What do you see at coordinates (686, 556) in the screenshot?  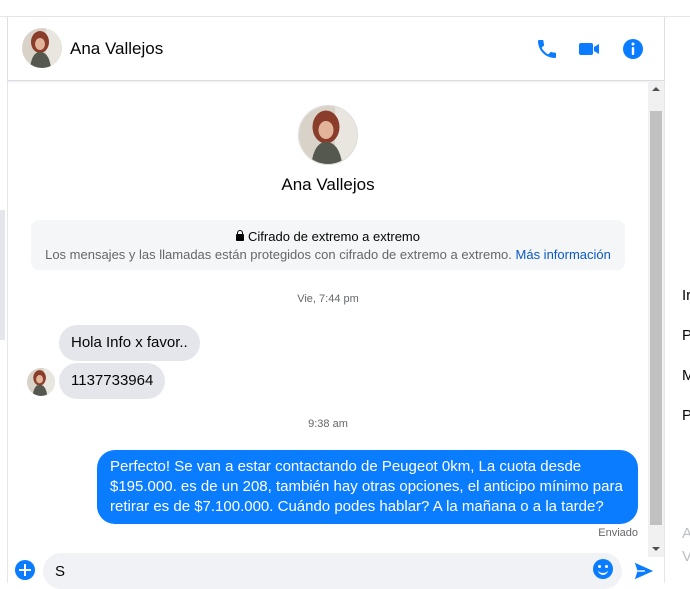 I see `right-panel-letter: V` at bounding box center [686, 556].